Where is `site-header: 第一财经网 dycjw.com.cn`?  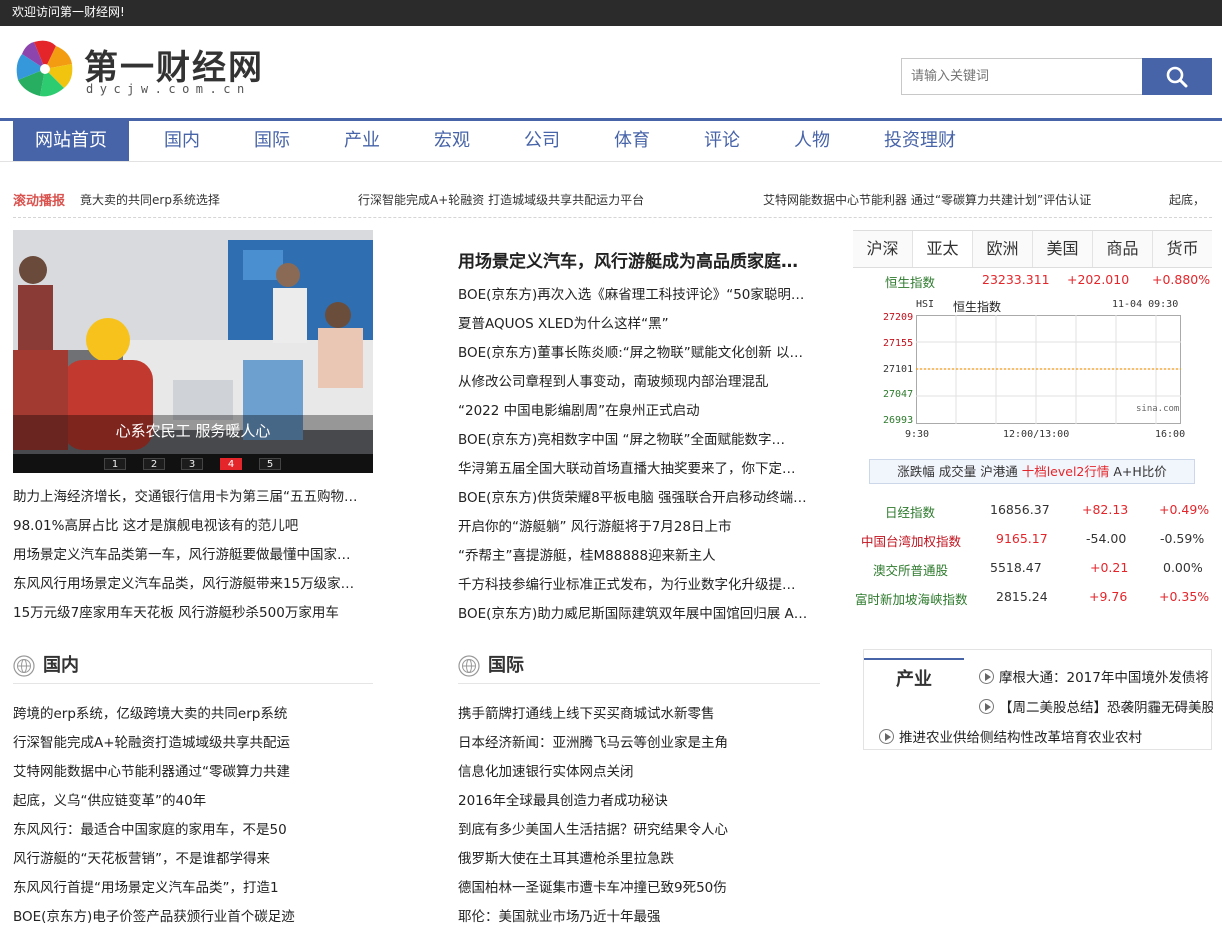
site-header: 第一财经网 dycjw.com.cn is located at coordinates (611, 72).